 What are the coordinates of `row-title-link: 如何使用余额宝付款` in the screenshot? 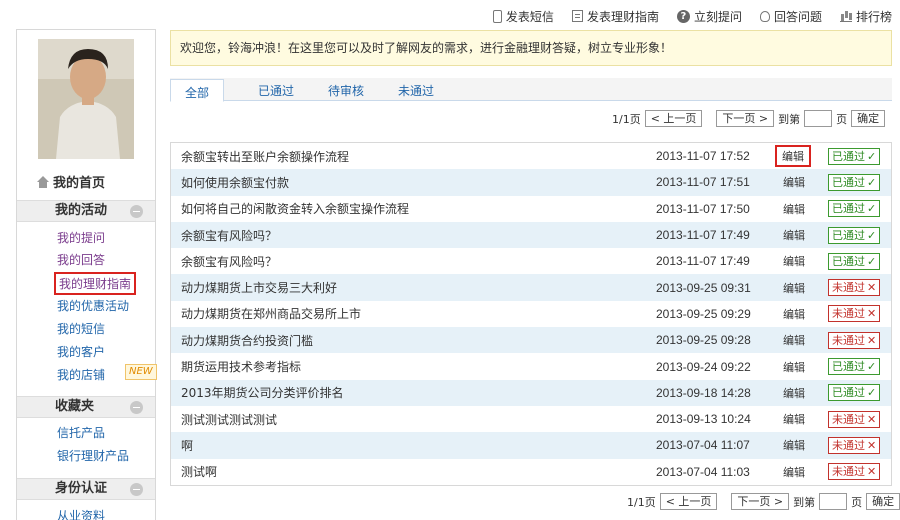 It's located at (235, 182).